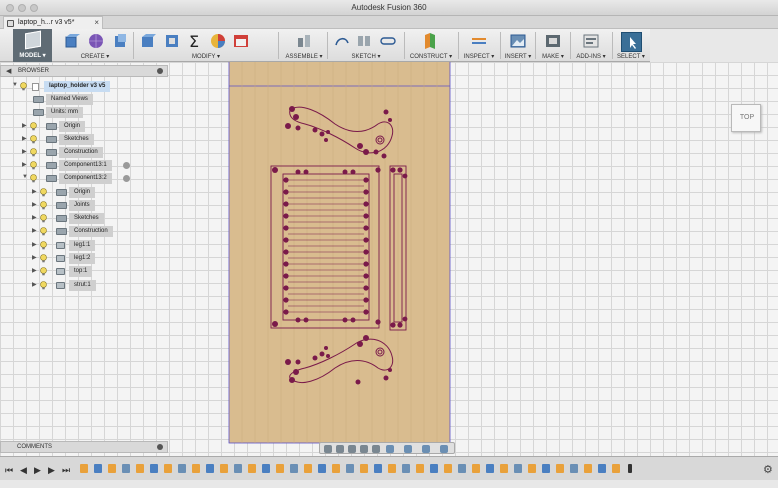  What do you see at coordinates (9, 470) in the screenshot?
I see `go-to-start-icon: ⏮` at bounding box center [9, 470].